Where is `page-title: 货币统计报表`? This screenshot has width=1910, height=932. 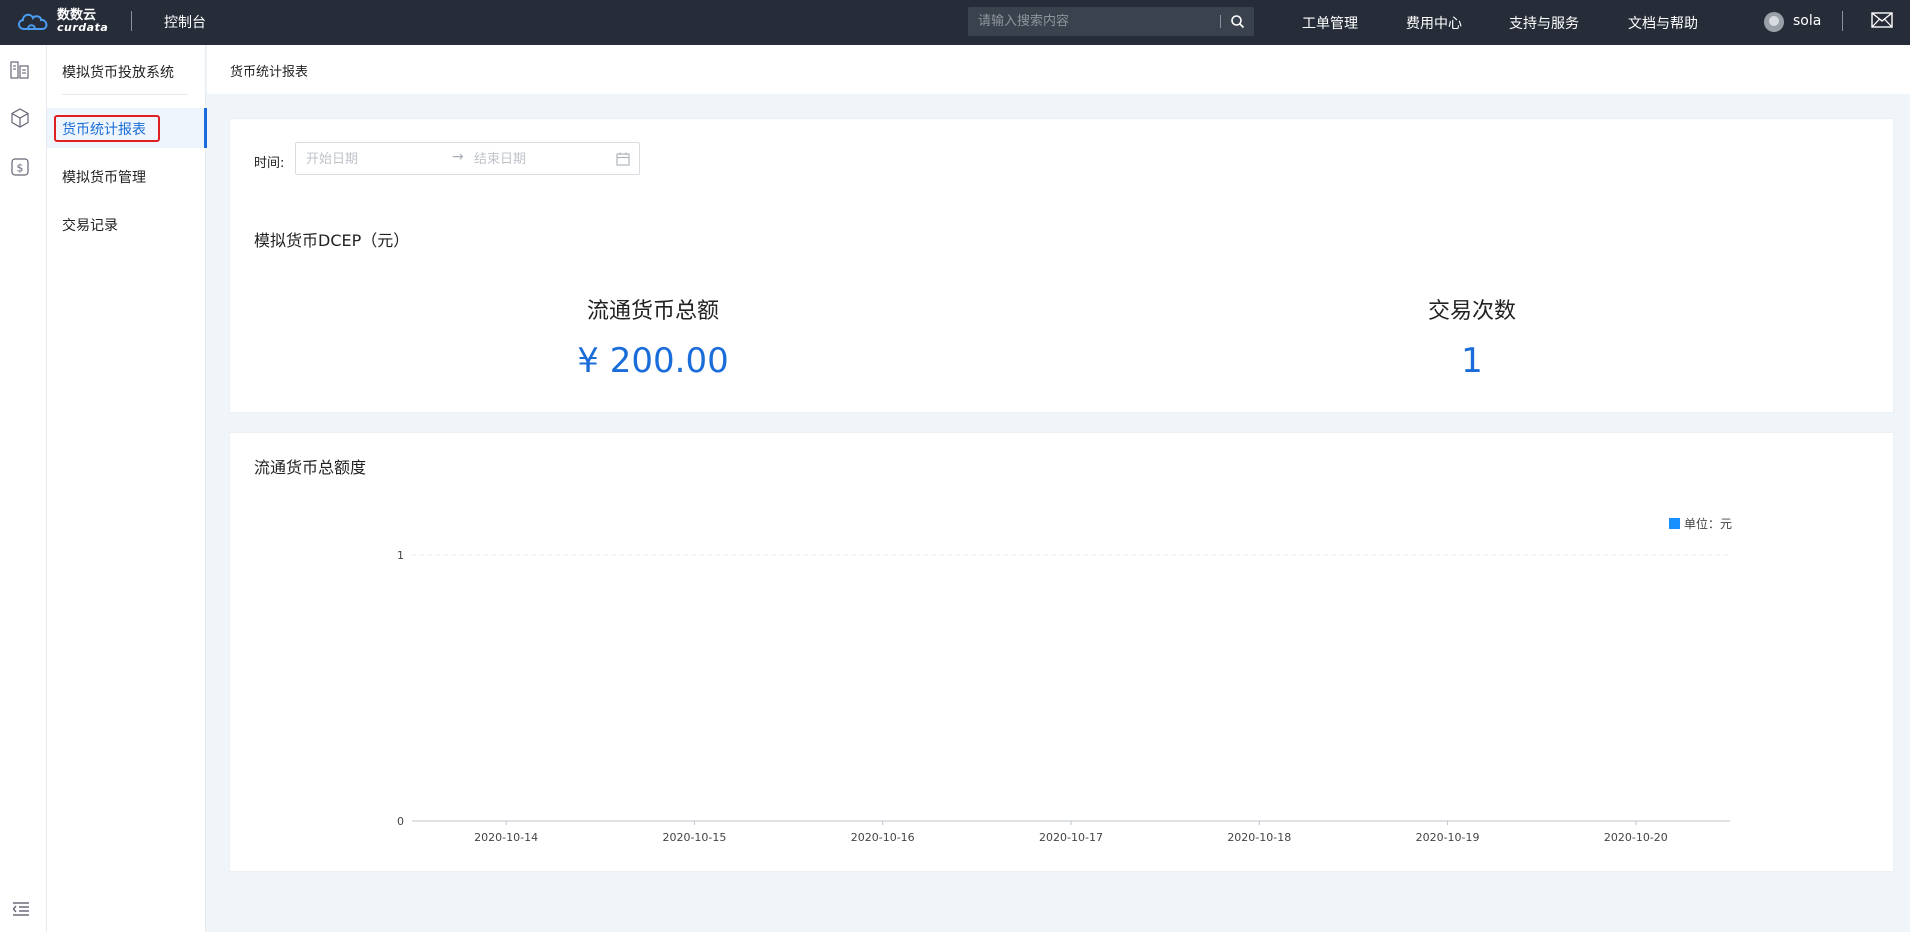 page-title: 货币统计报表 is located at coordinates (269, 72).